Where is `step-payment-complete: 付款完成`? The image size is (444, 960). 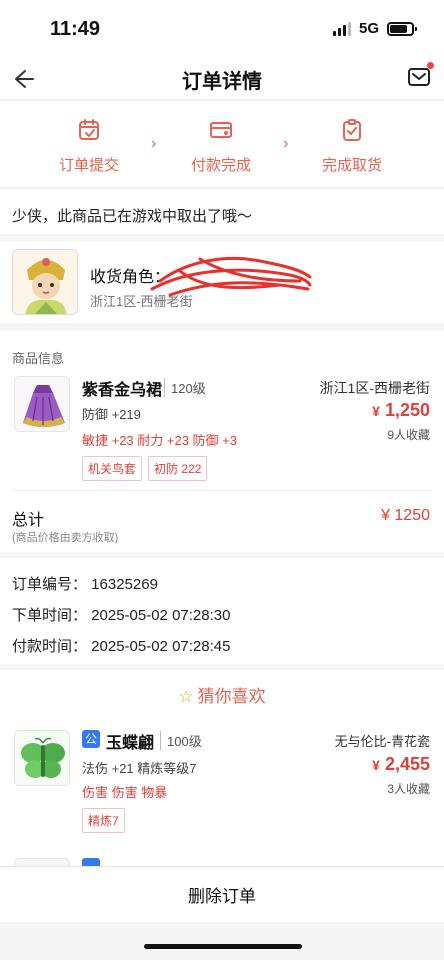 step-payment-complete: 付款完成 is located at coordinates (221, 146).